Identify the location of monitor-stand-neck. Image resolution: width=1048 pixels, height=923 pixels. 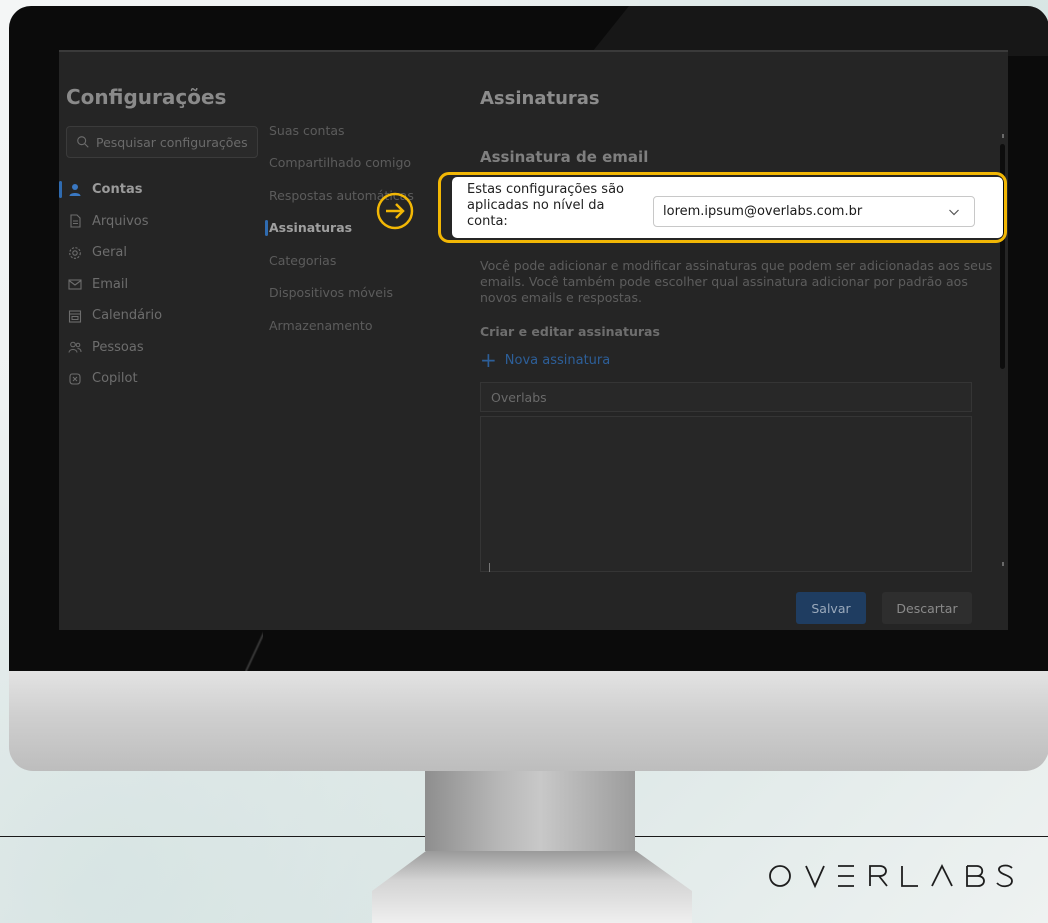
(530, 811).